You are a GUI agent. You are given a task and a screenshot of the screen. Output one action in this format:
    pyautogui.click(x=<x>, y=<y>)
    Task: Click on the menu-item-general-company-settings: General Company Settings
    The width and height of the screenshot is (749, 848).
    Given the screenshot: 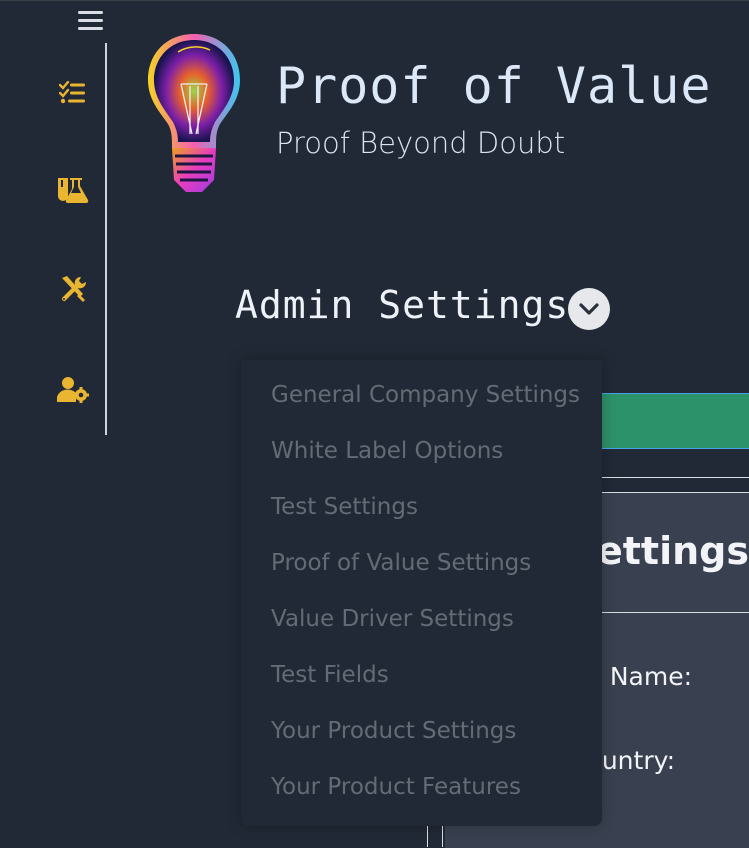 What is the action you would take?
    pyautogui.click(x=425, y=395)
    